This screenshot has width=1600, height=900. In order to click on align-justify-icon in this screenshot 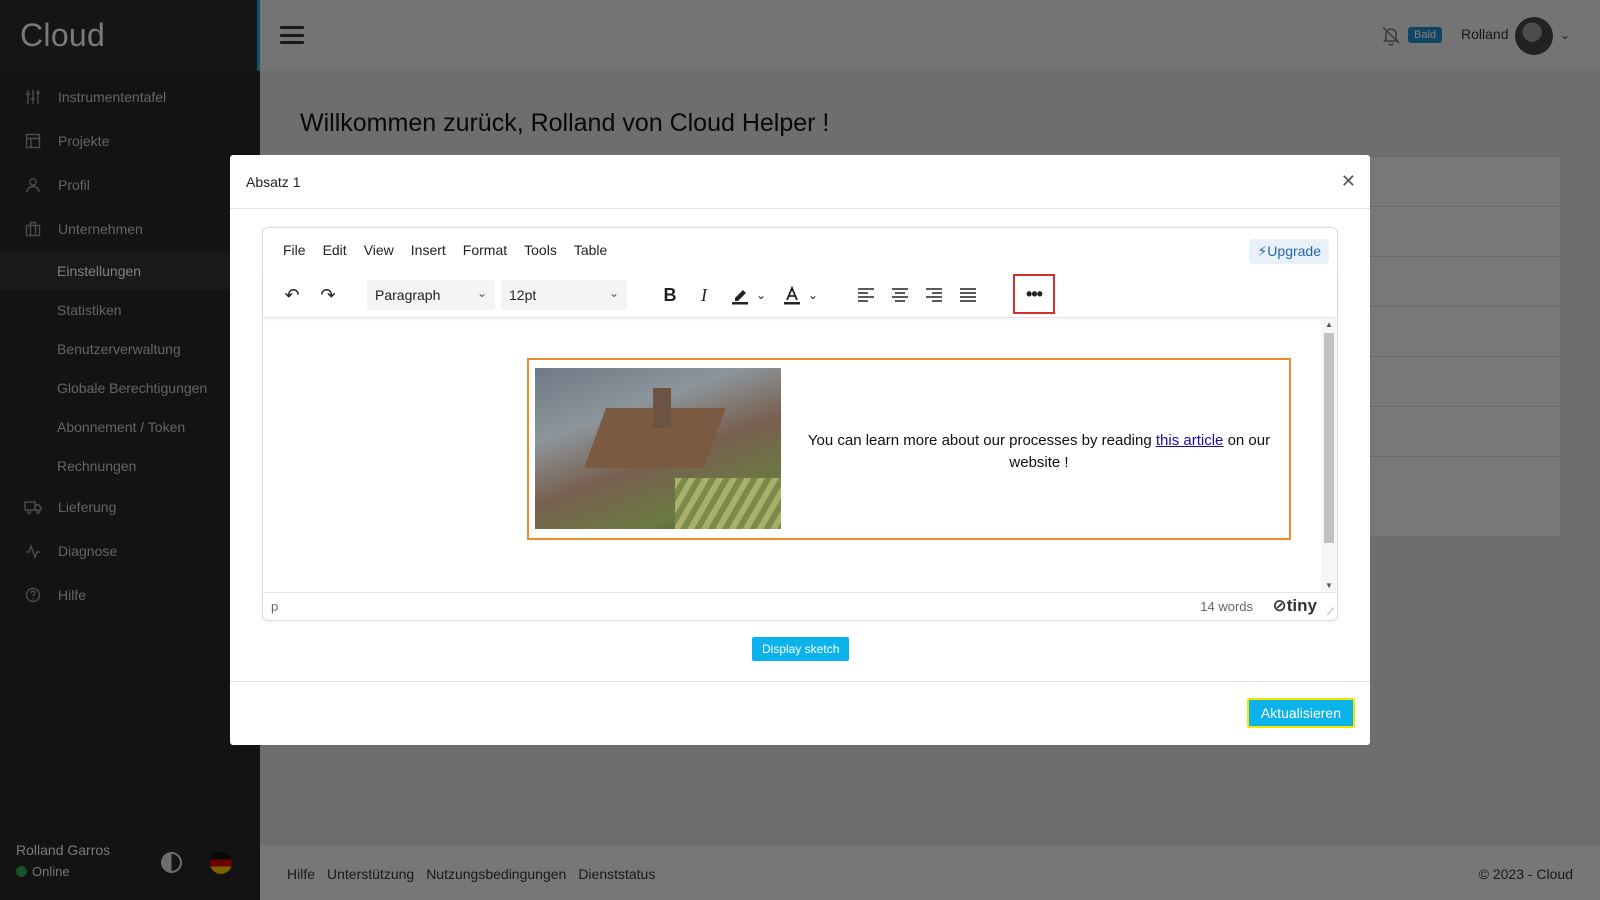, I will do `click(968, 295)`.